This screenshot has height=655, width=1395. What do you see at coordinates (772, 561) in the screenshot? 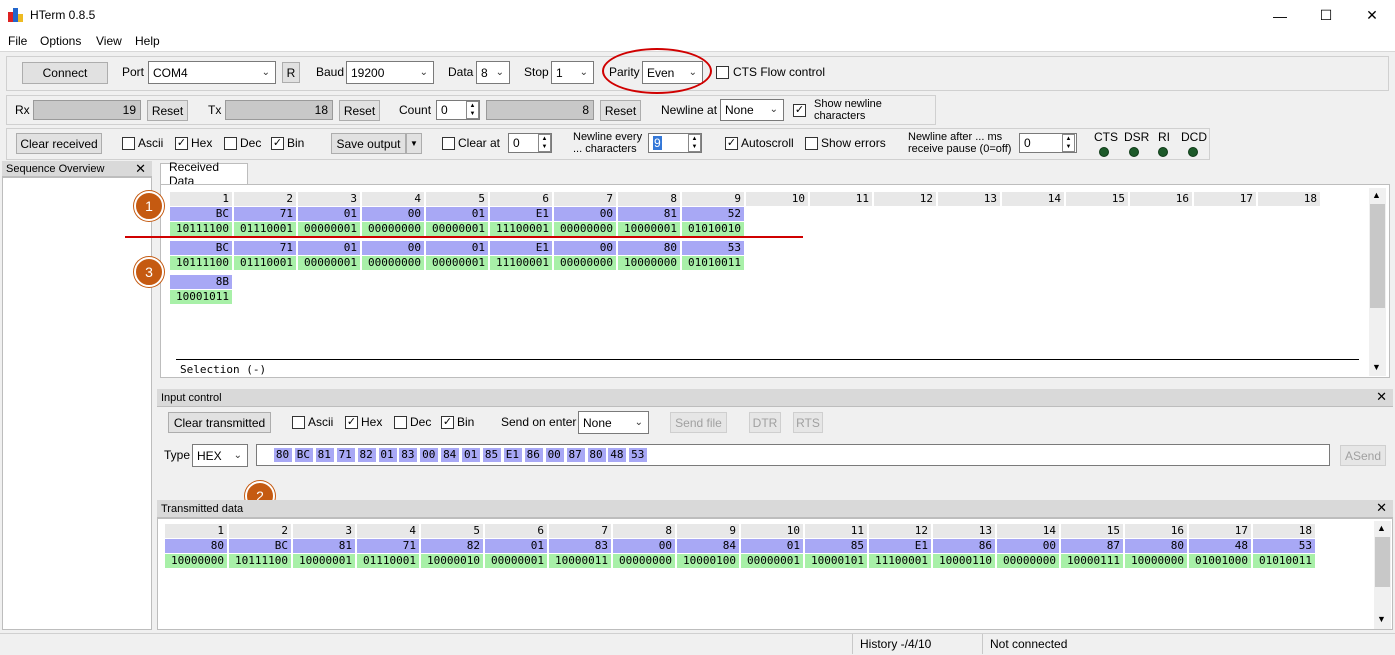
I see `bin-cell: 00000001` at bounding box center [772, 561].